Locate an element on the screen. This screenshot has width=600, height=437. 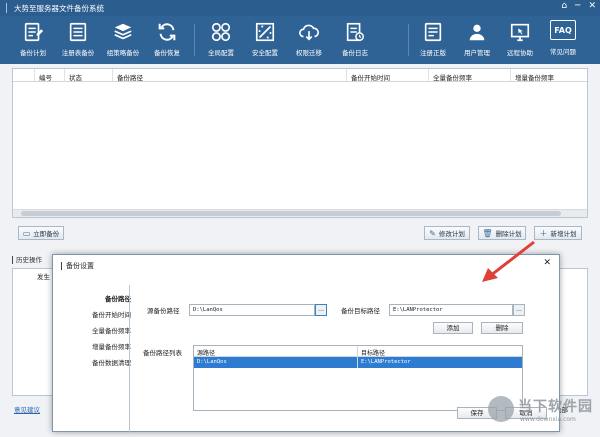
toolbar-label: 用户管理 is located at coordinates (477, 53).